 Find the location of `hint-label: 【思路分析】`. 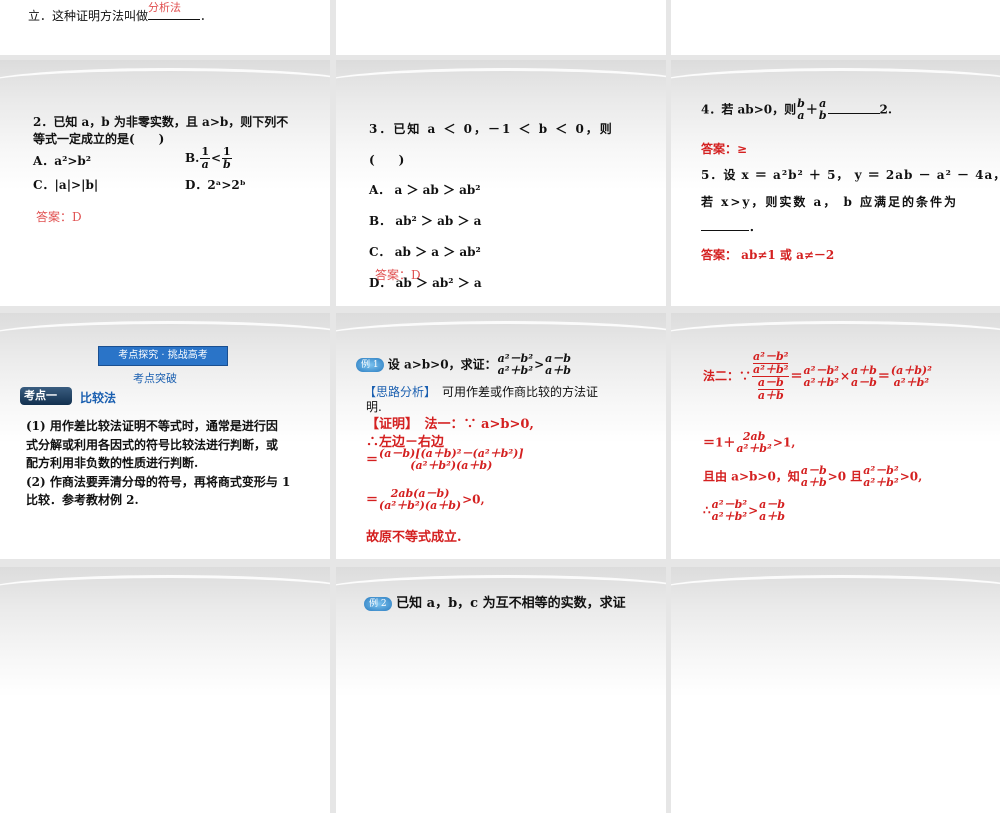

hint-label: 【思路分析】 is located at coordinates (397, 392).